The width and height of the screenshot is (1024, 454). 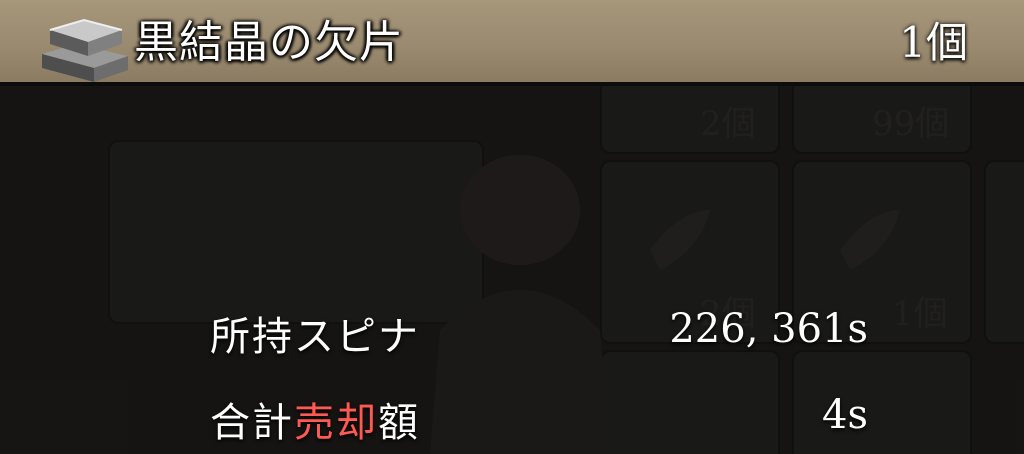 What do you see at coordinates (768, 329) in the screenshot?
I see `owned-spina-value: 226, 361s` at bounding box center [768, 329].